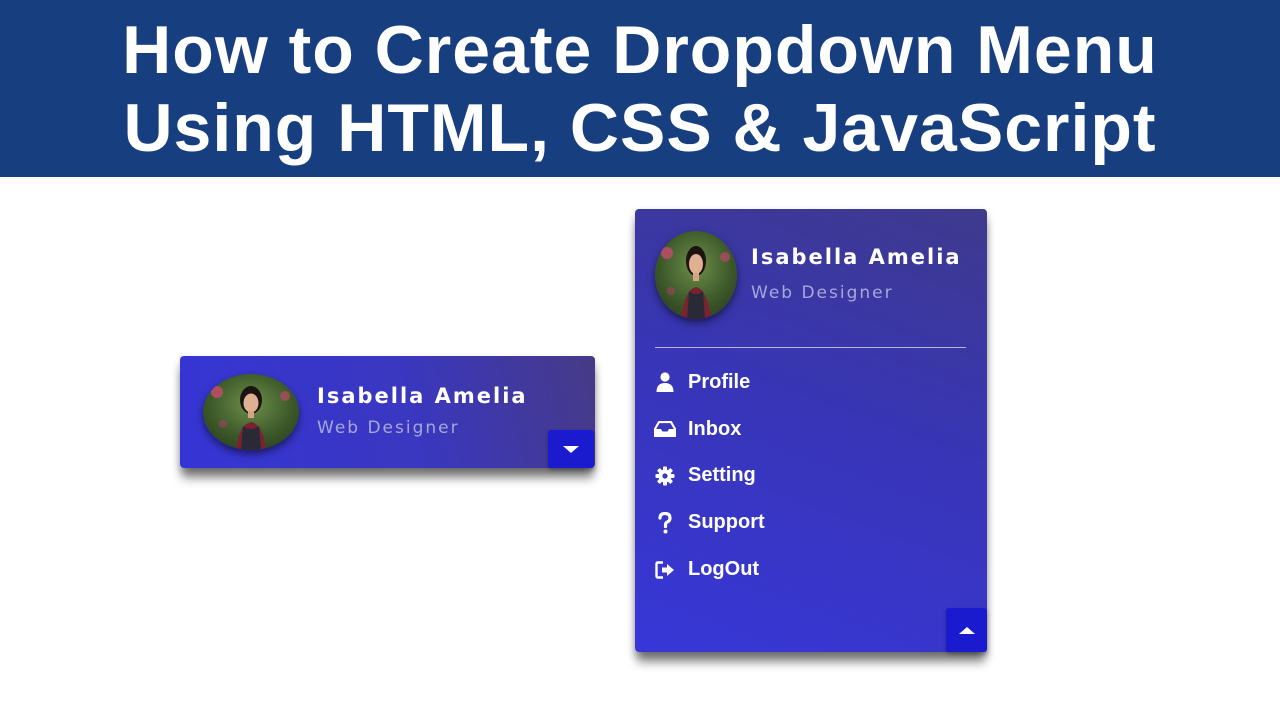 The width and height of the screenshot is (1280, 720). Describe the element at coordinates (665, 429) in the screenshot. I see `inbox-icon` at that location.